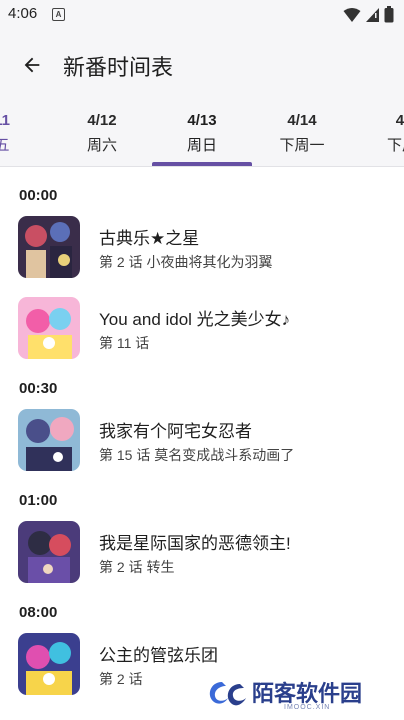 The height and width of the screenshot is (720, 404). I want to click on tab-weekday: 五, so click(5, 145).